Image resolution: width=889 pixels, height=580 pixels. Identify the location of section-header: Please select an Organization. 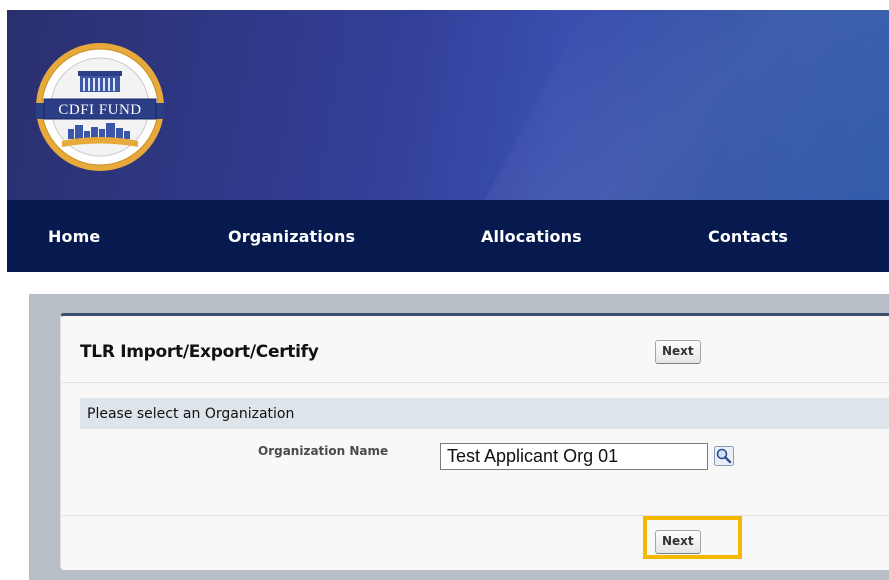
(484, 413).